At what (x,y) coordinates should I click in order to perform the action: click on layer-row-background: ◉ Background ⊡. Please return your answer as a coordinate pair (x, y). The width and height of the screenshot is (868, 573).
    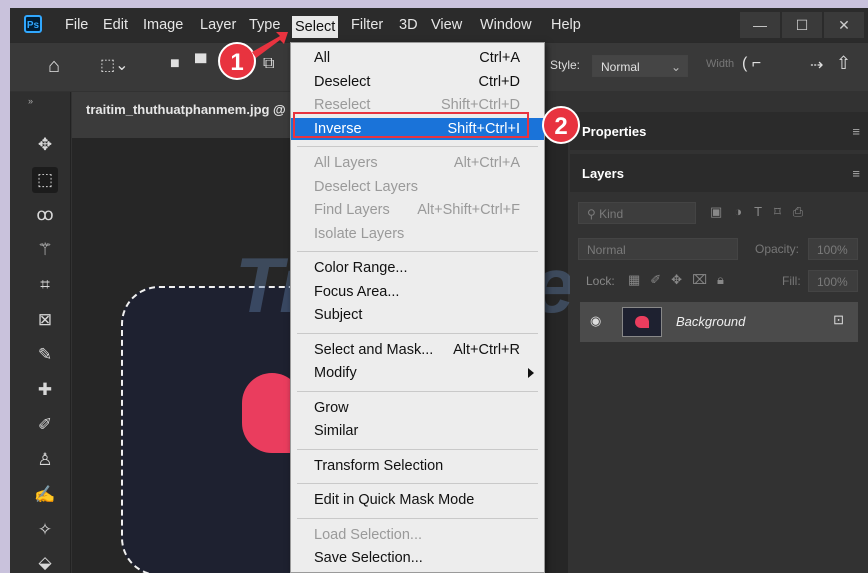
    Looking at the image, I should click on (719, 322).